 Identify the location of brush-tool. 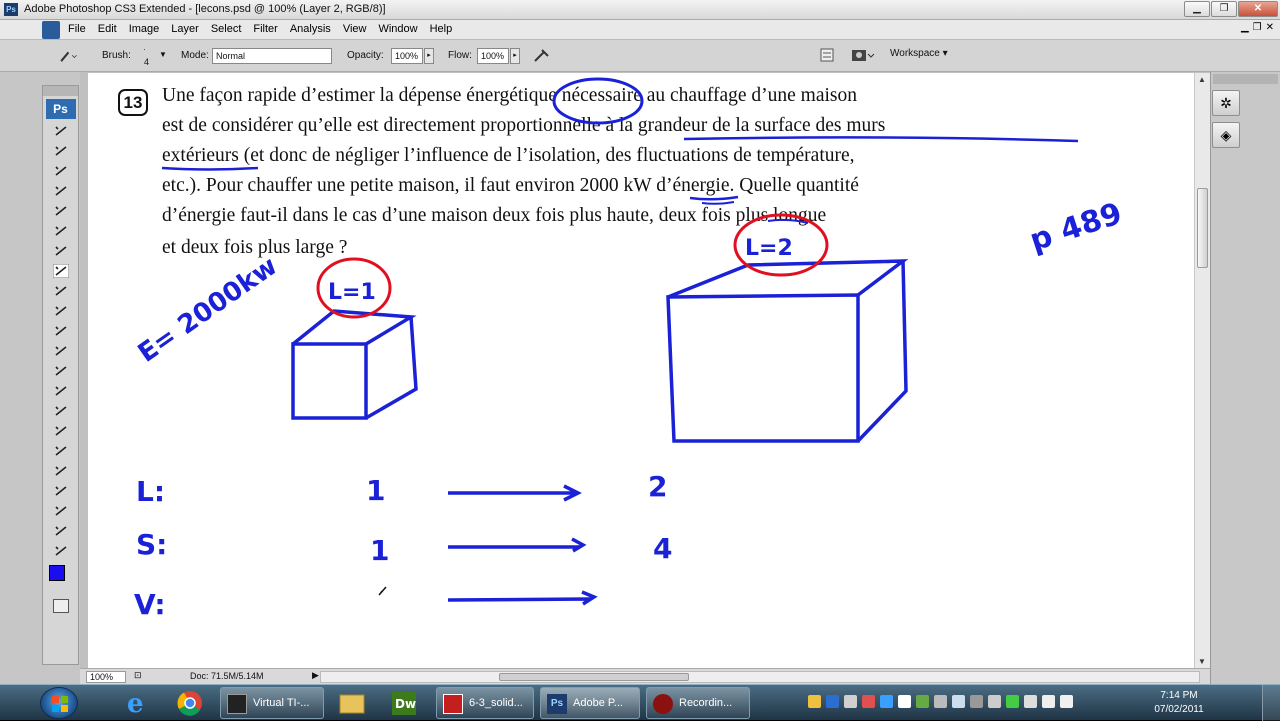
(60, 271).